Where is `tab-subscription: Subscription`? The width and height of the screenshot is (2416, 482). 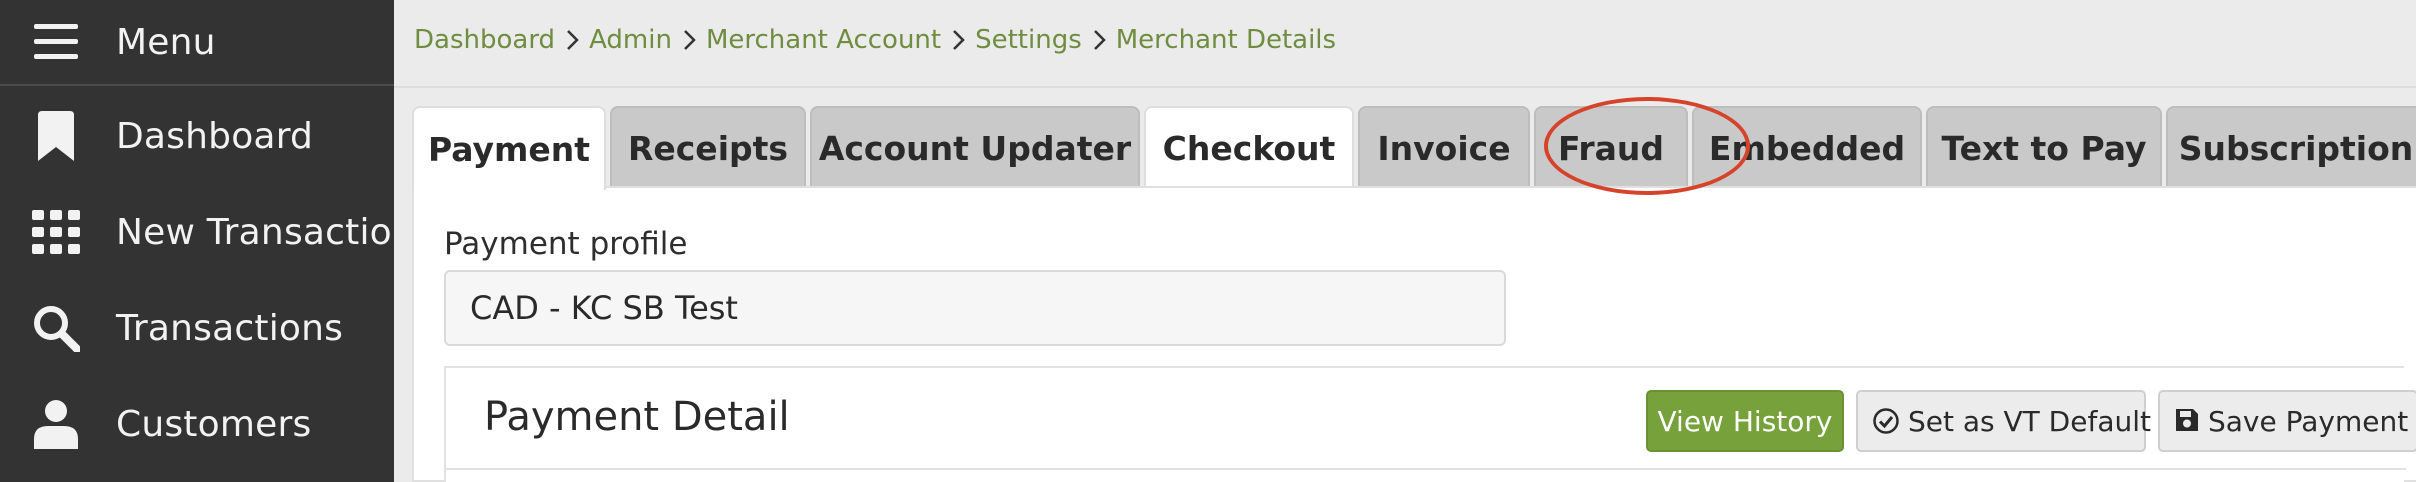 tab-subscription: Subscription is located at coordinates (2291, 147).